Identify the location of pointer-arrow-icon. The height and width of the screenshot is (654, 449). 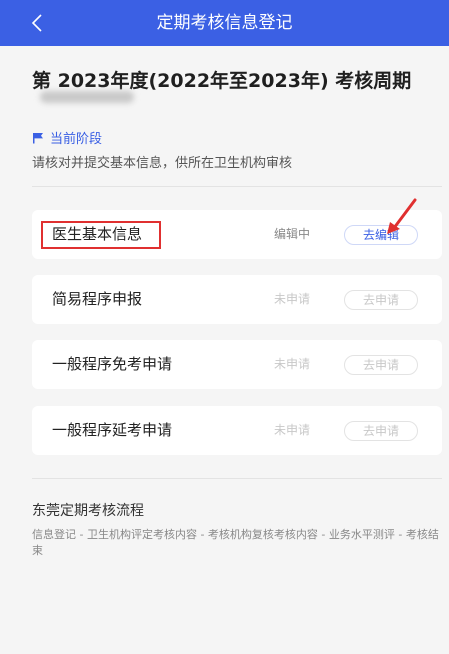
(402, 216).